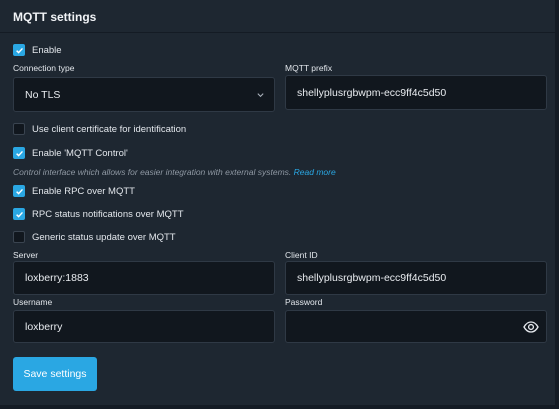  What do you see at coordinates (80, 153) in the screenshot?
I see `mqtt-control-label: Enable 'MQTT Control'` at bounding box center [80, 153].